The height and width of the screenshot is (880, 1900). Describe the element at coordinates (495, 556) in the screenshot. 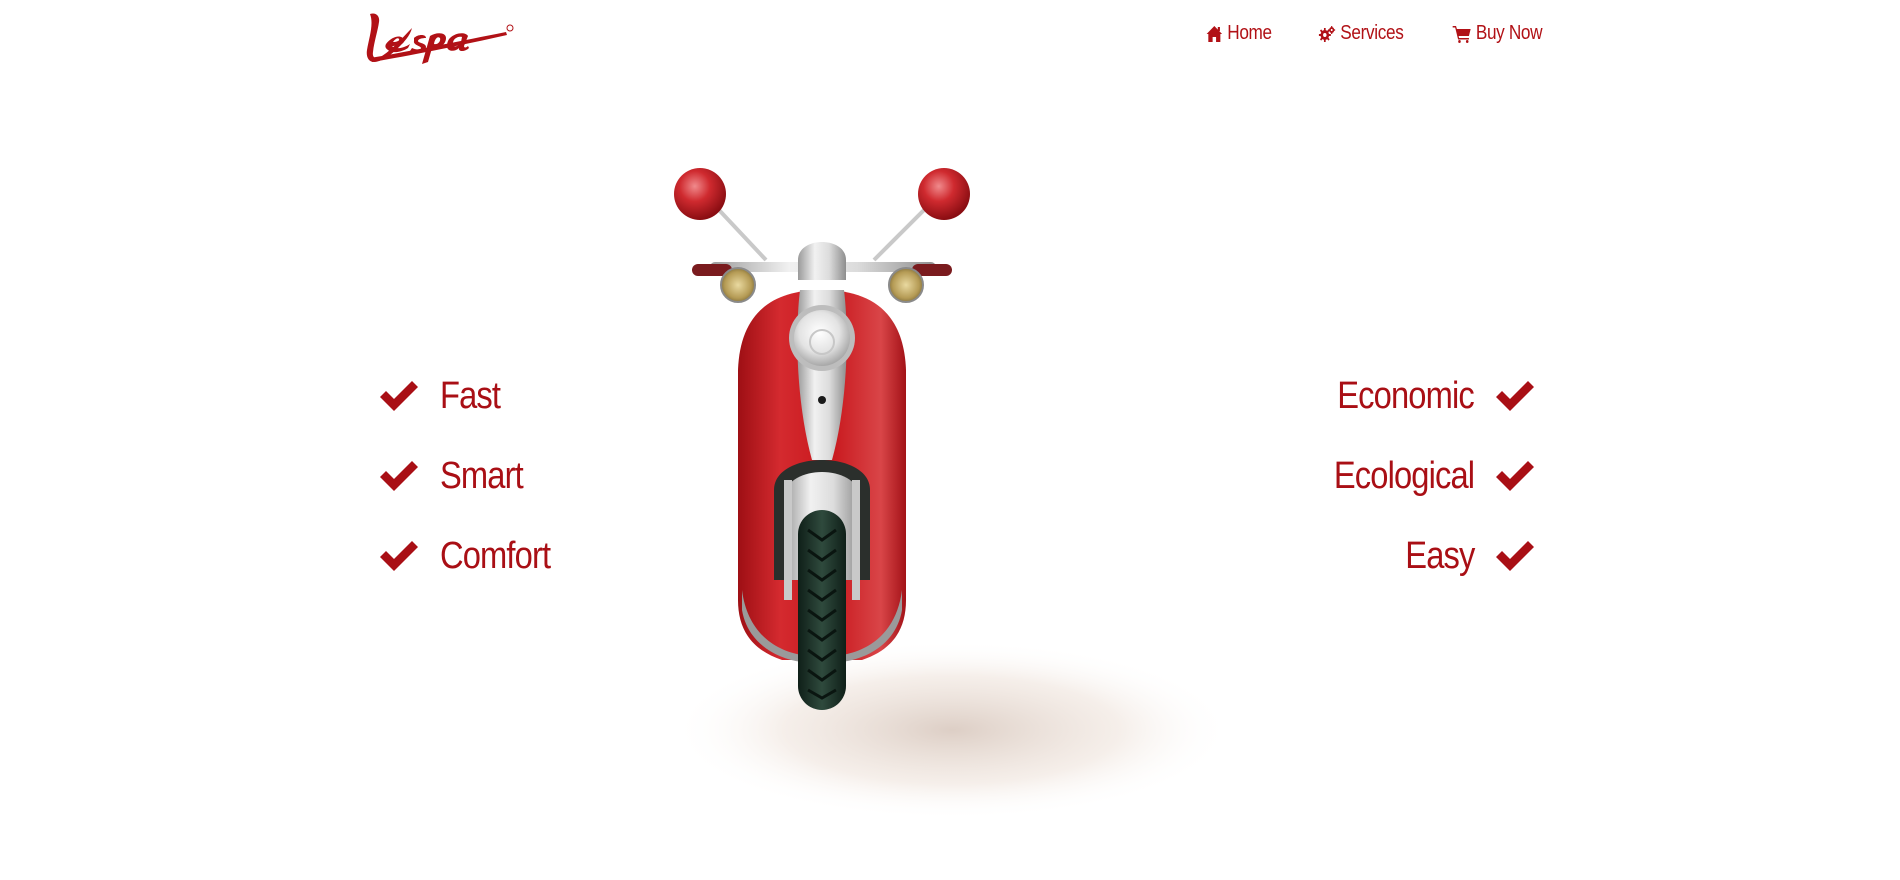

I see `feature-comfort-label: Comfort` at that location.